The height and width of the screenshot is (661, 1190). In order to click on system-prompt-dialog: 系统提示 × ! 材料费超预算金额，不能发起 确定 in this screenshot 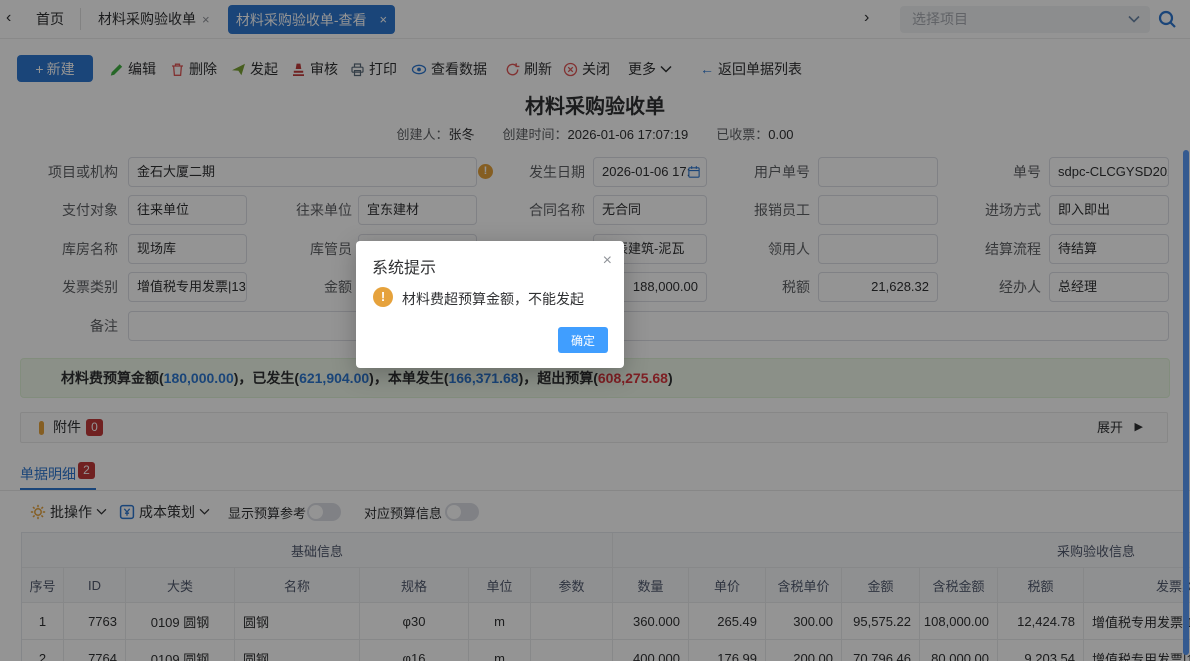, I will do `click(490, 304)`.